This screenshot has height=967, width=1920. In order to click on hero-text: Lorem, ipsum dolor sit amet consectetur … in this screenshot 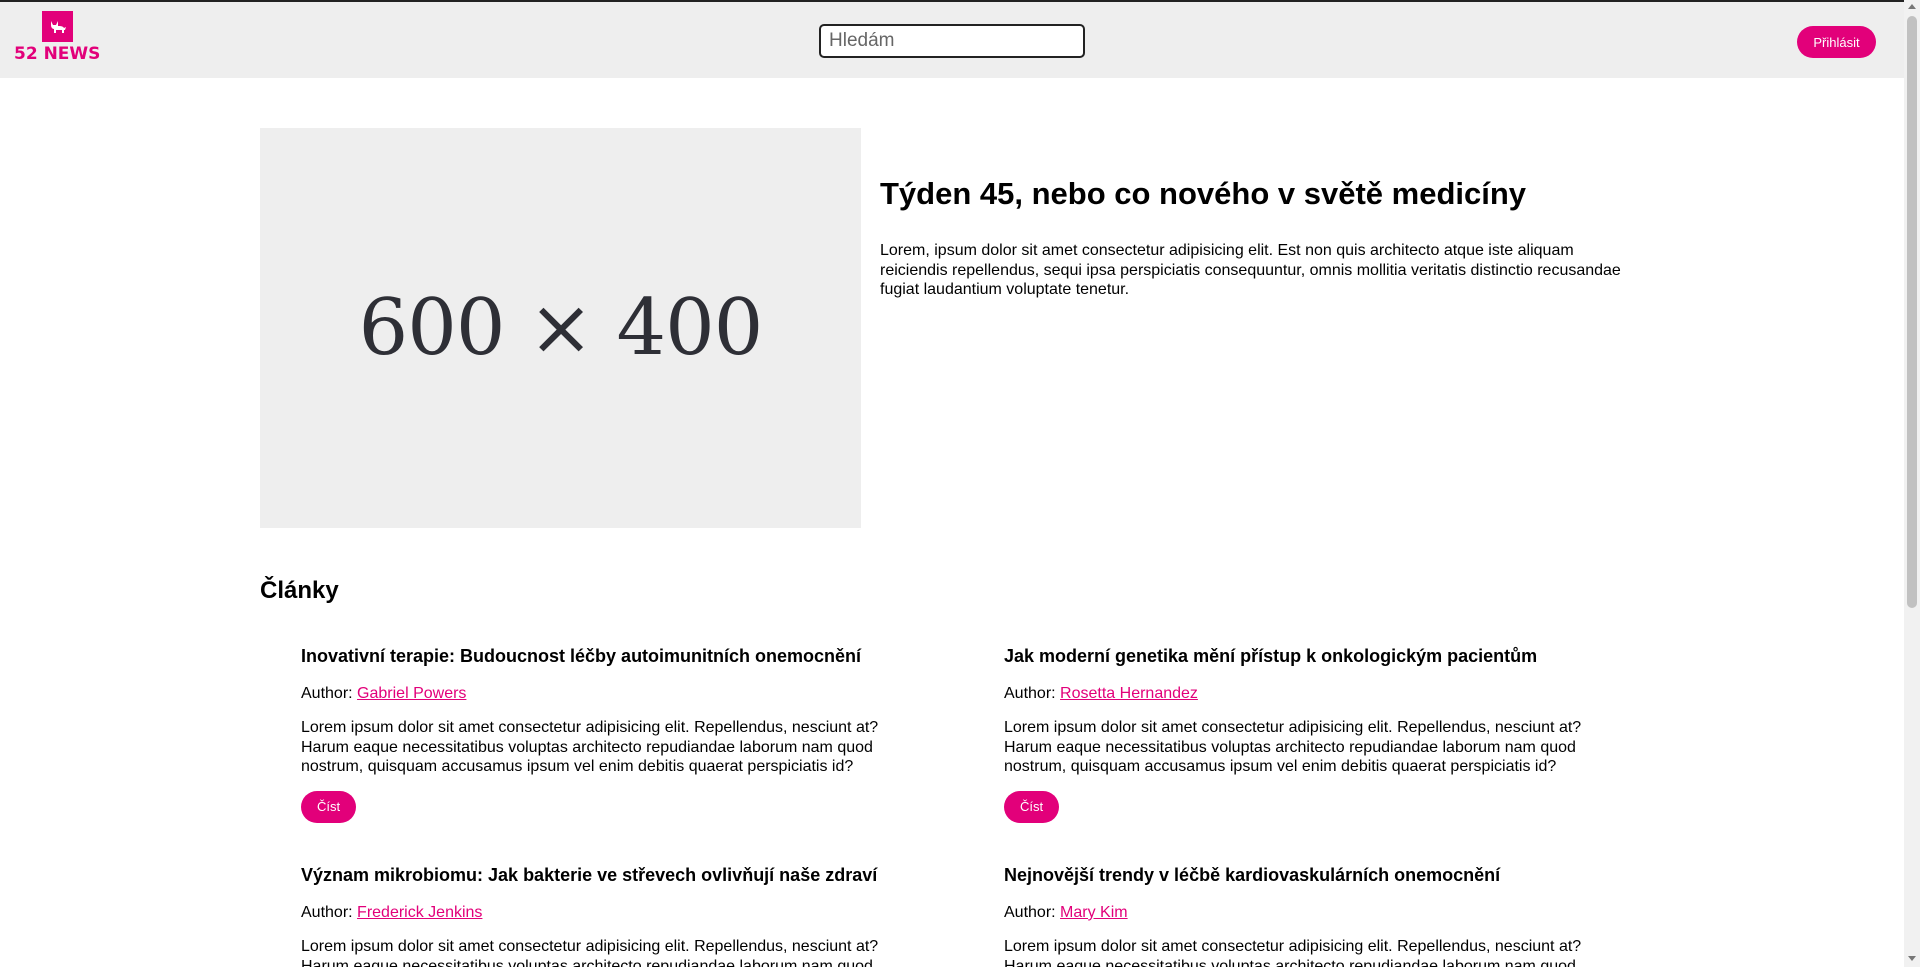, I will do `click(1250, 270)`.